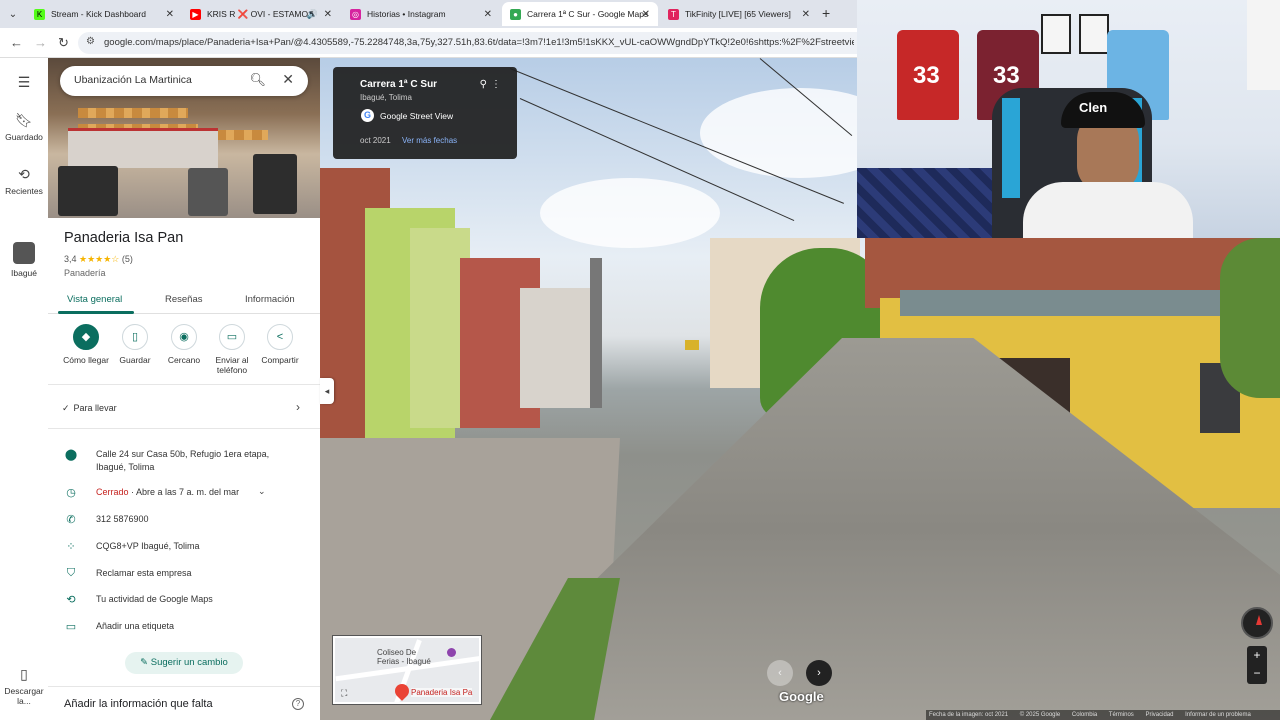  I want to click on location-pin-icon: ⚲, so click(483, 84).